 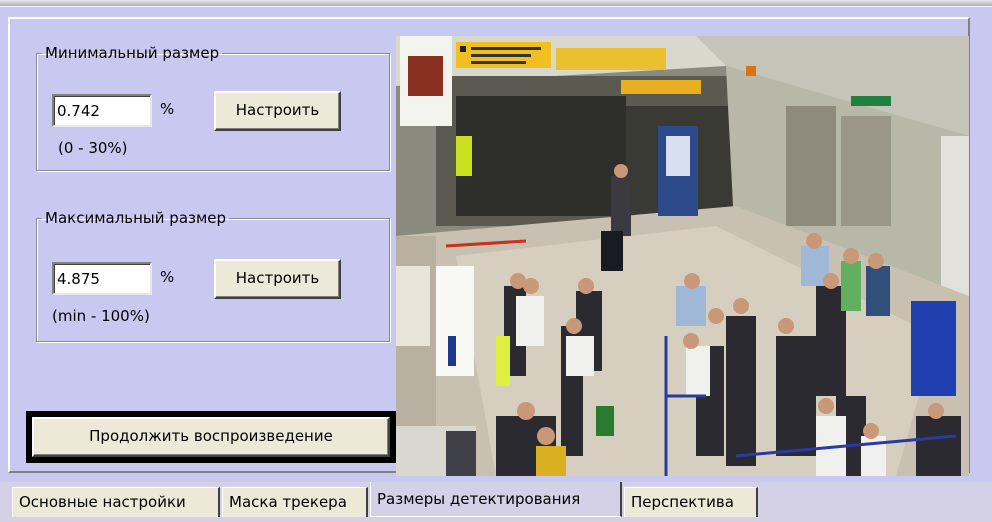 What do you see at coordinates (691, 502) in the screenshot?
I see `tab-perspective: Перспектива` at bounding box center [691, 502].